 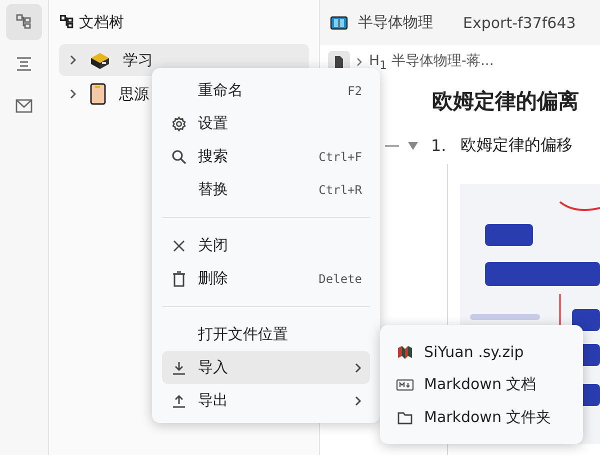 What do you see at coordinates (506, 101) in the screenshot?
I see `document-heading: 欧姆定律的偏离` at bounding box center [506, 101].